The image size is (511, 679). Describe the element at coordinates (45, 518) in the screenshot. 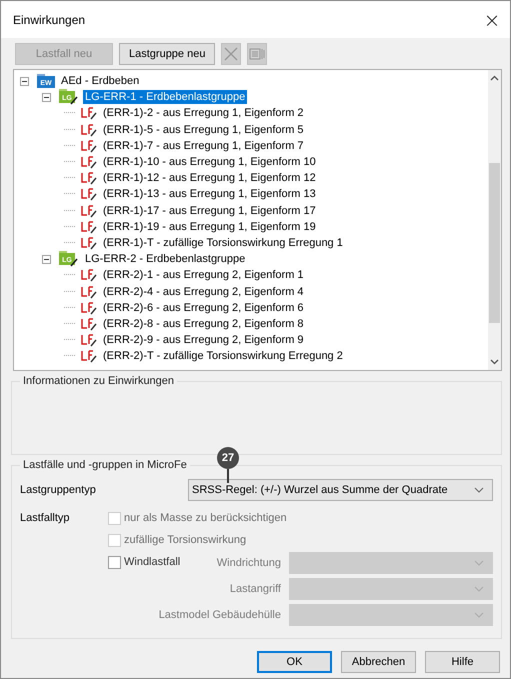

I see `field-label: Lastfalltyp` at that location.